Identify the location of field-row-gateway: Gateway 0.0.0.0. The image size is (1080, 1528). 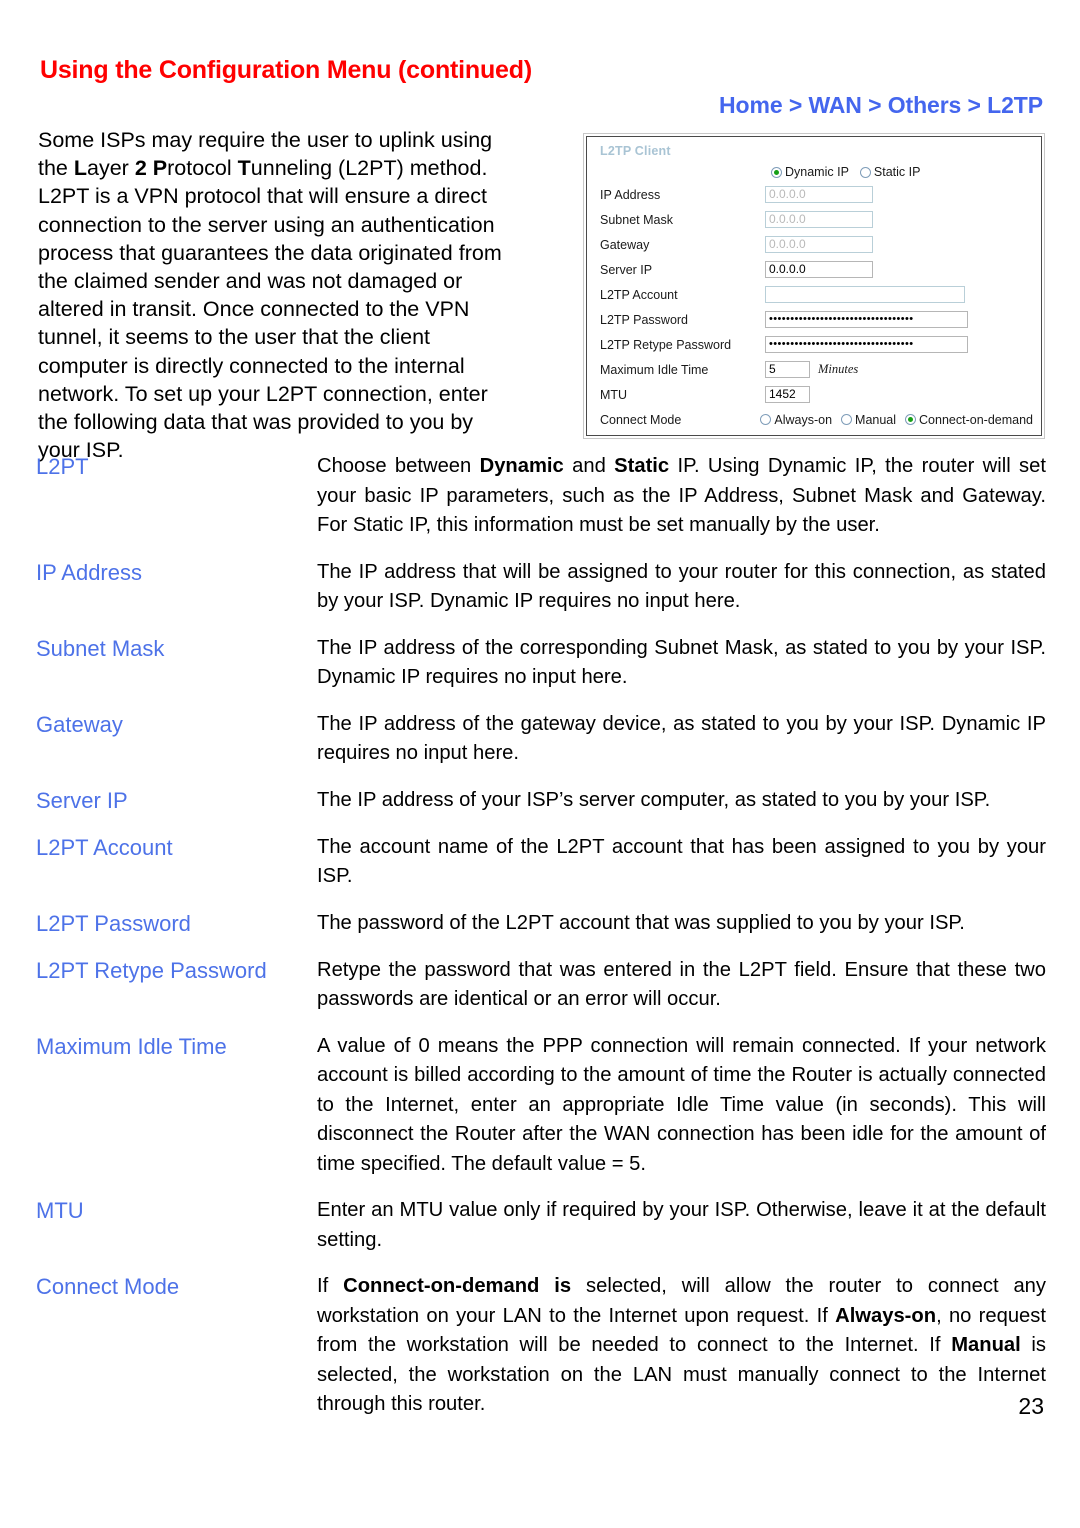
(814, 244).